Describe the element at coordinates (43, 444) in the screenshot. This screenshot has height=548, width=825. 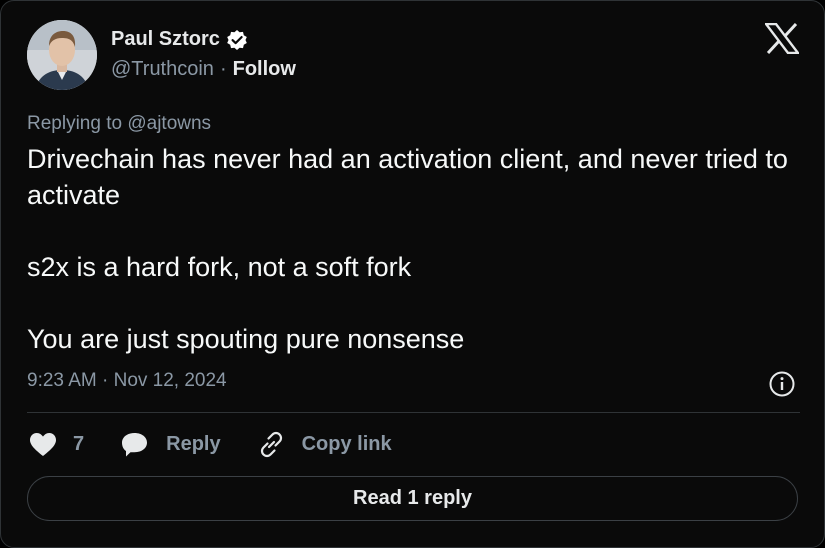
I see `heart-icon` at that location.